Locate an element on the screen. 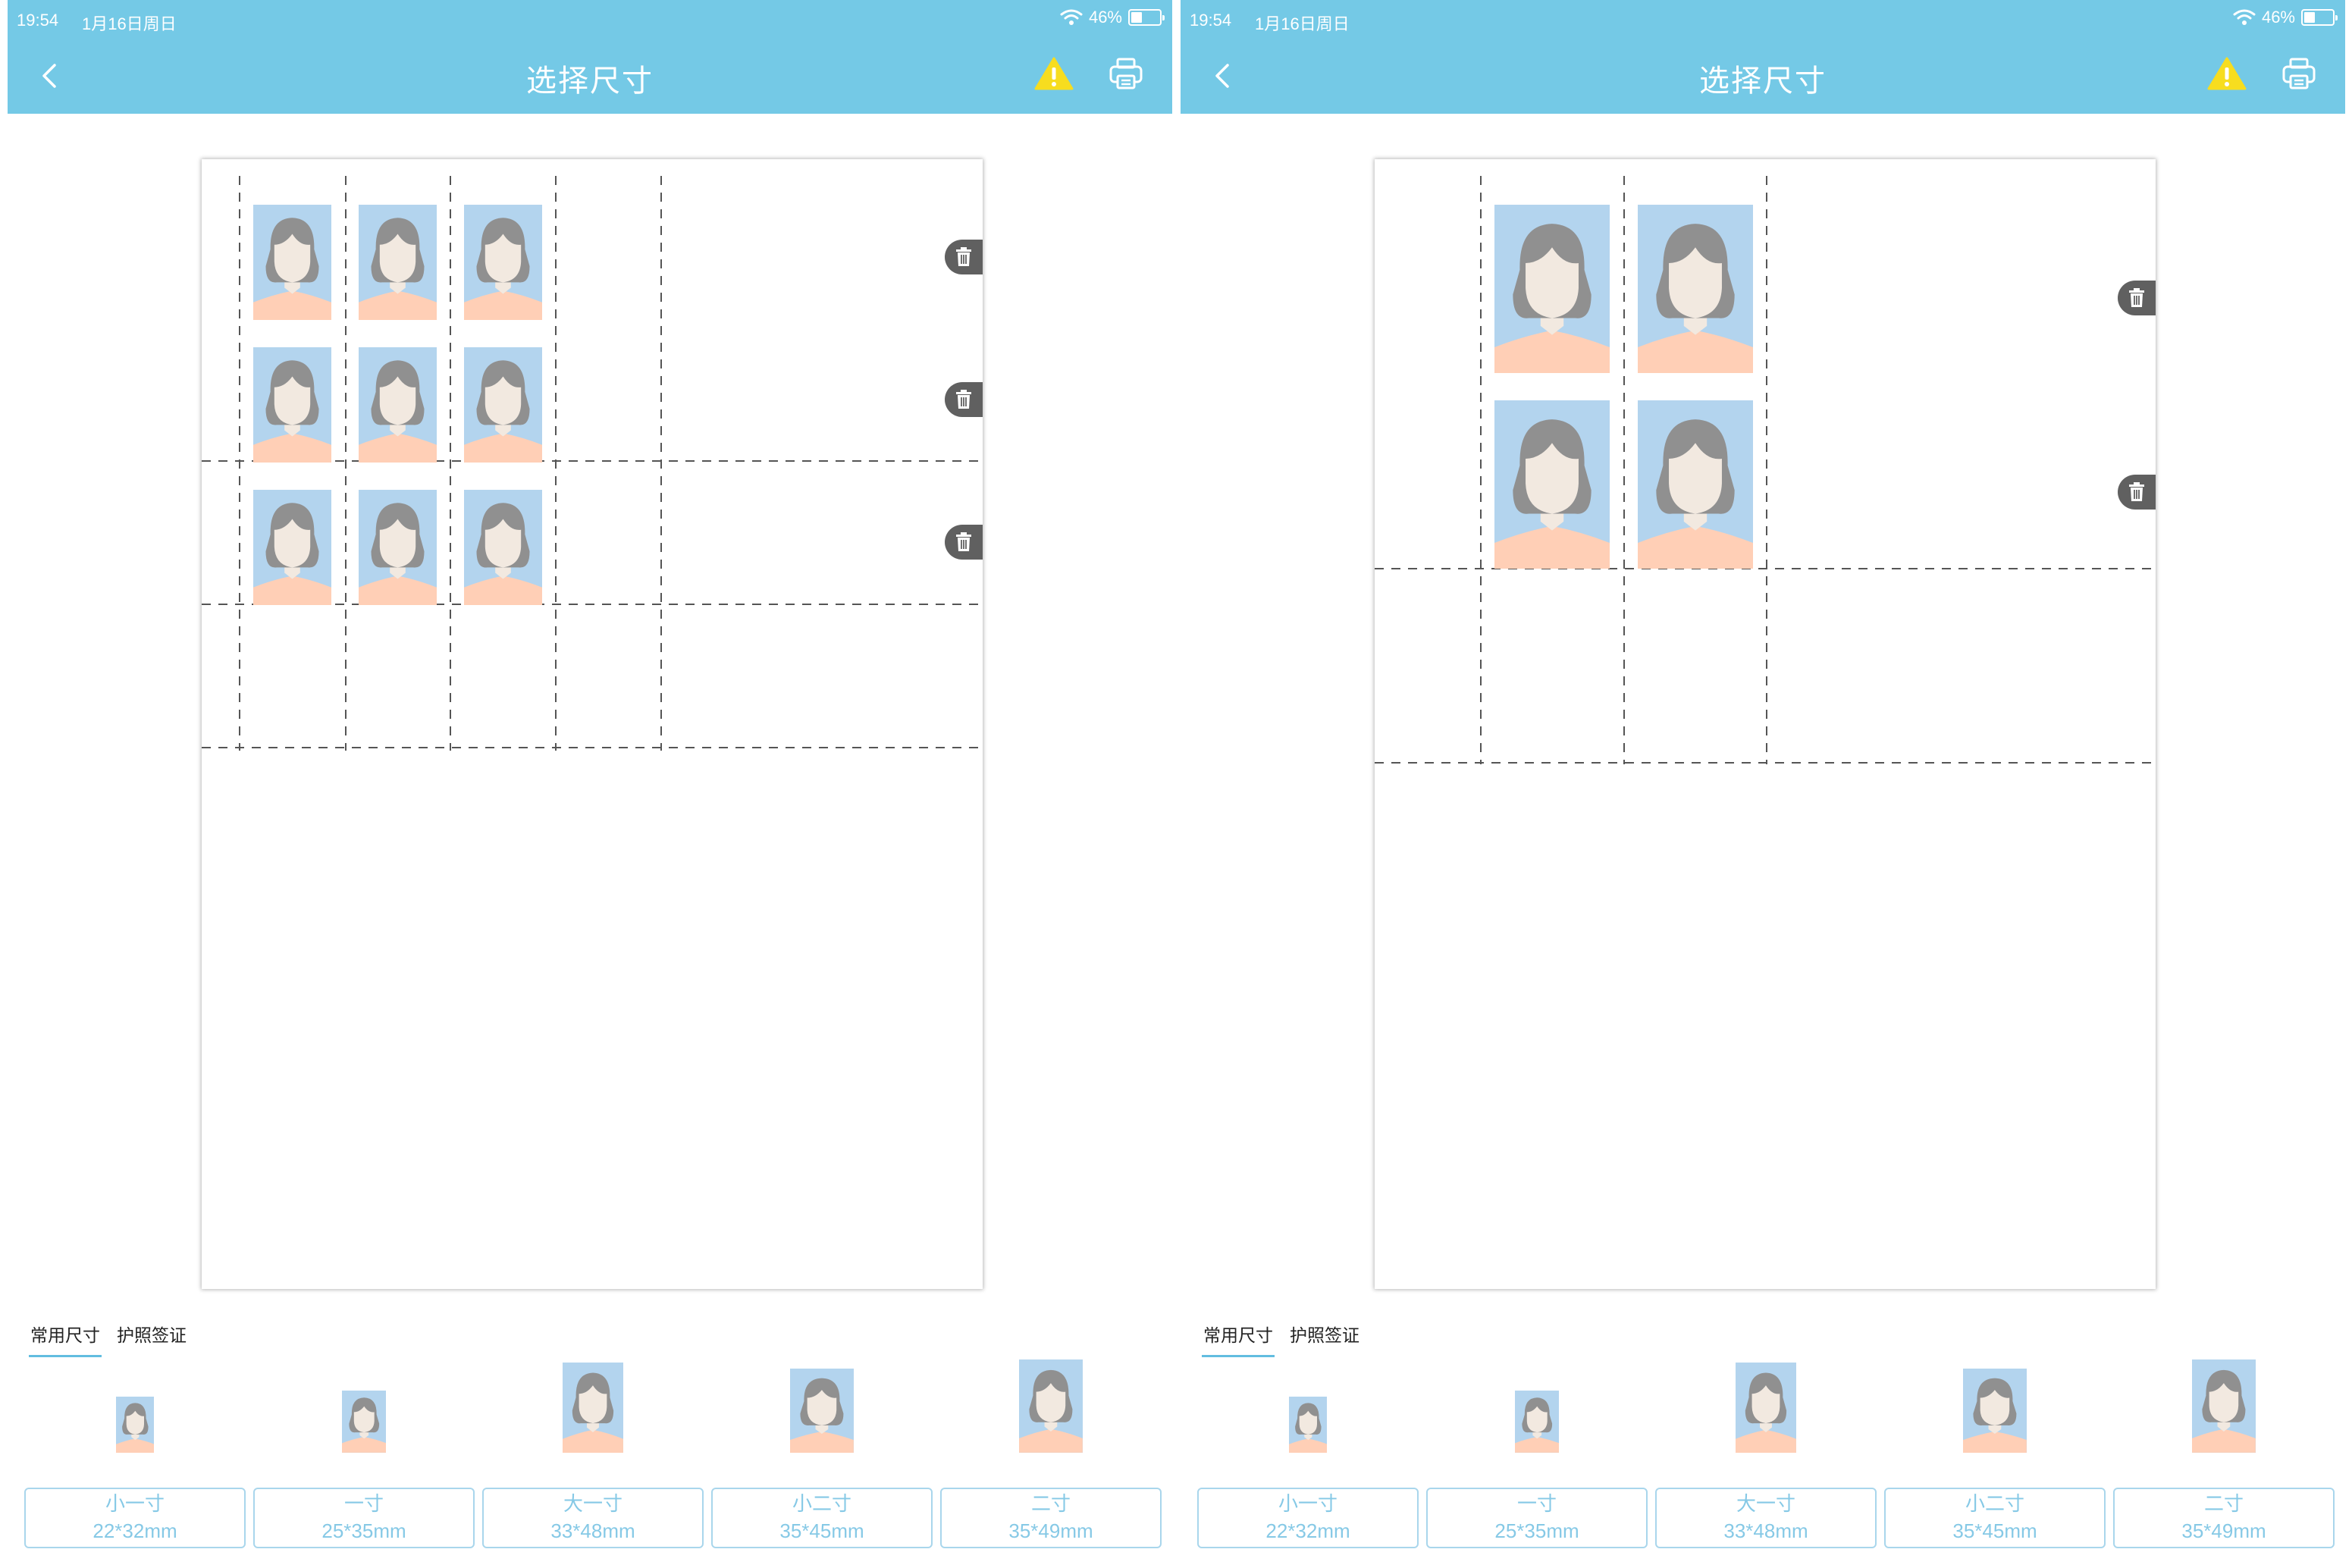 Image resolution: width=2352 pixels, height=1568 pixels. status-time: 19:54 is located at coordinates (1211, 21).